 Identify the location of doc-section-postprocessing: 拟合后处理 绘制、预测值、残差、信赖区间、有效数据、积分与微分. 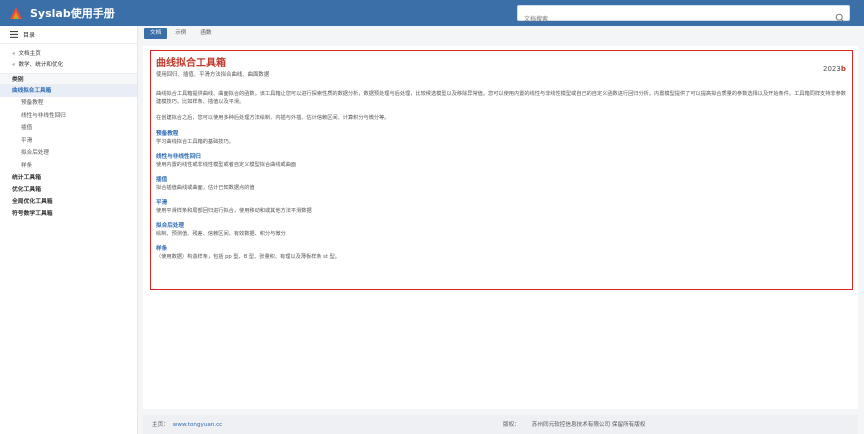
(501, 230).